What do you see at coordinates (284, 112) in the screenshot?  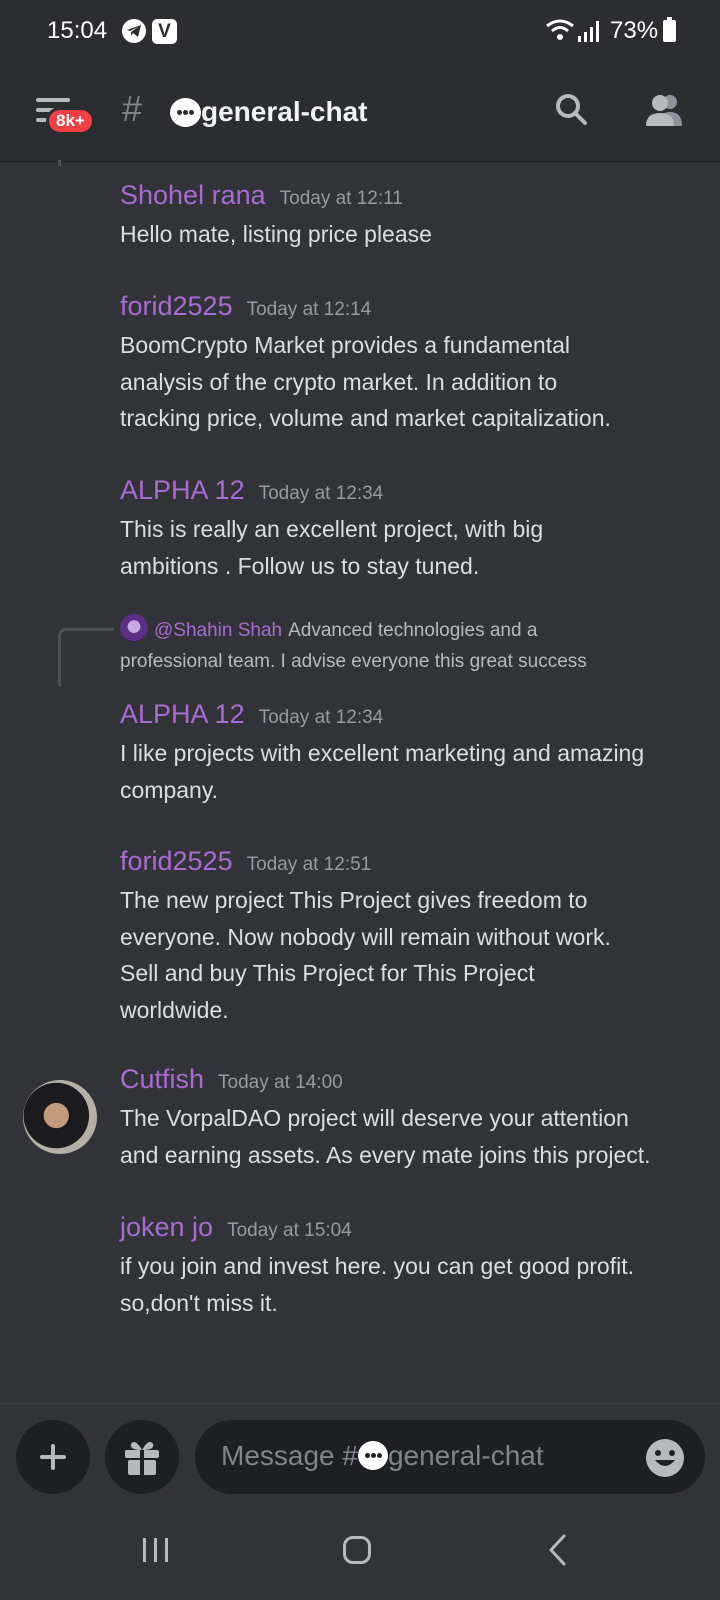 I see `channel-title: general-chat` at bounding box center [284, 112].